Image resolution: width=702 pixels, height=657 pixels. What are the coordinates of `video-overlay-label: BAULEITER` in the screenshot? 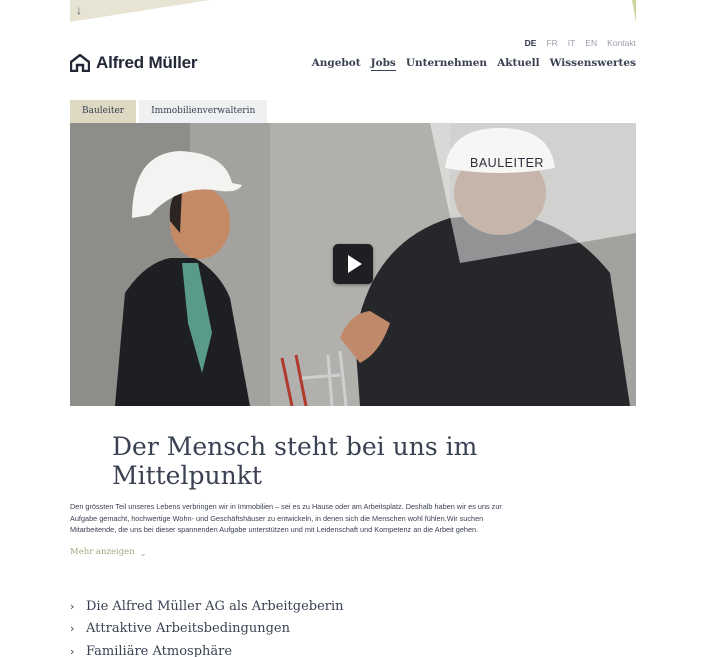 It's located at (507, 163).